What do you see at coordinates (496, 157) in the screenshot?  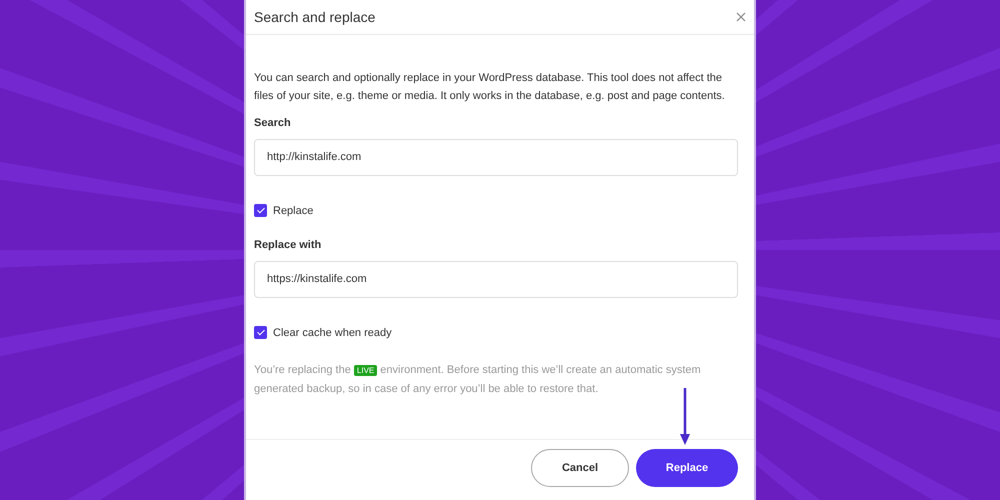 I see `input-field: http://kinstalife.com` at bounding box center [496, 157].